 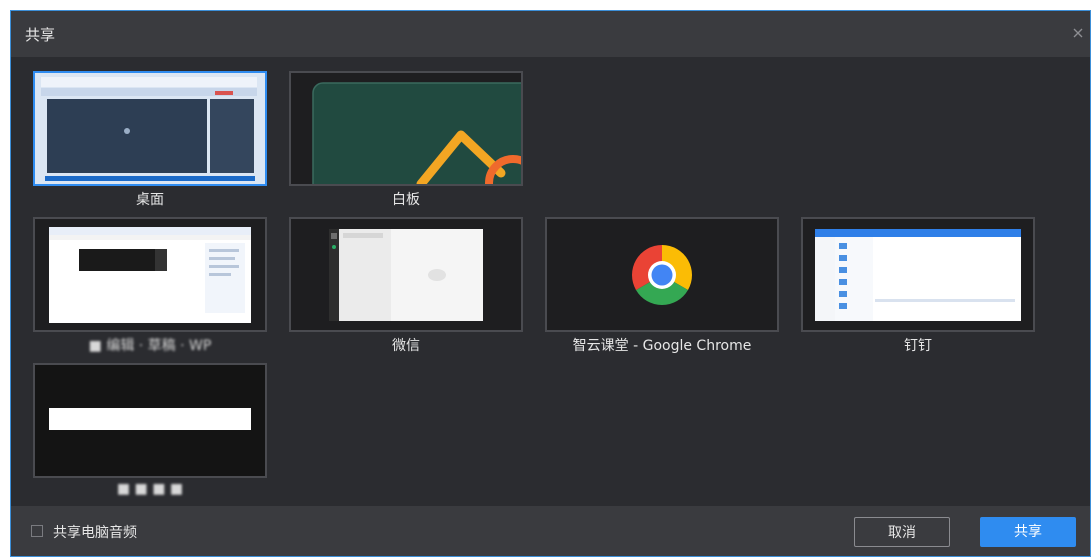 What do you see at coordinates (550, 34) in the screenshot?
I see `dialog-titlebar: 共享` at bounding box center [550, 34].